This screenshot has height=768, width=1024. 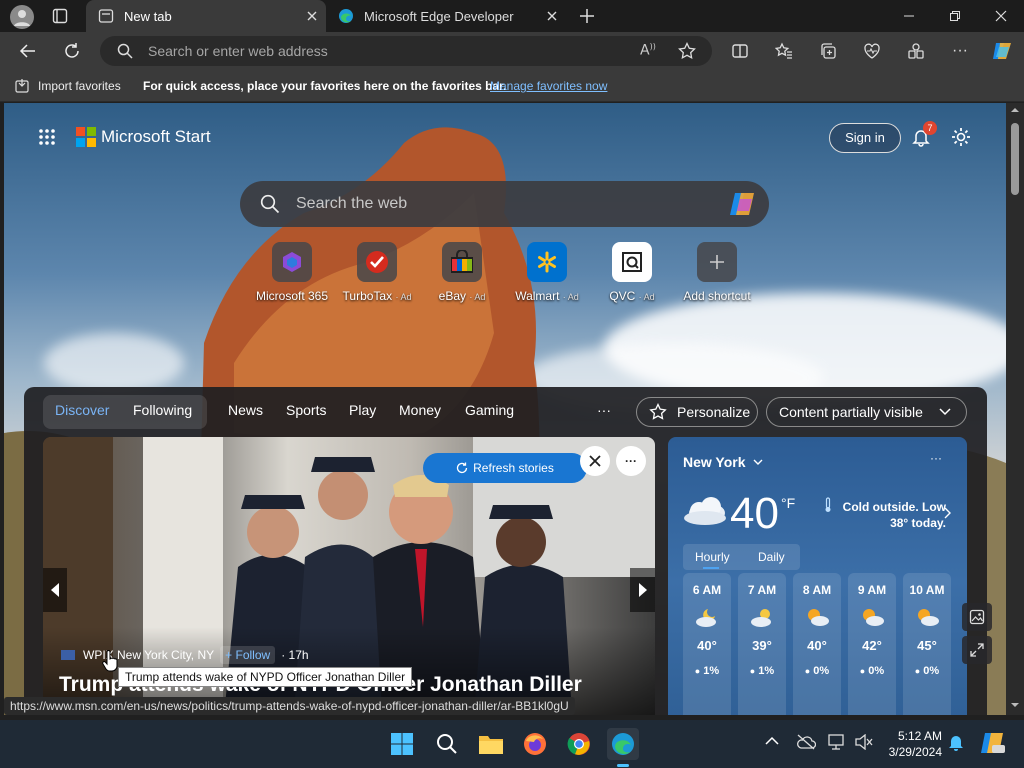 What do you see at coordinates (623, 747) in the screenshot?
I see `edge-taskbar-button` at bounding box center [623, 747].